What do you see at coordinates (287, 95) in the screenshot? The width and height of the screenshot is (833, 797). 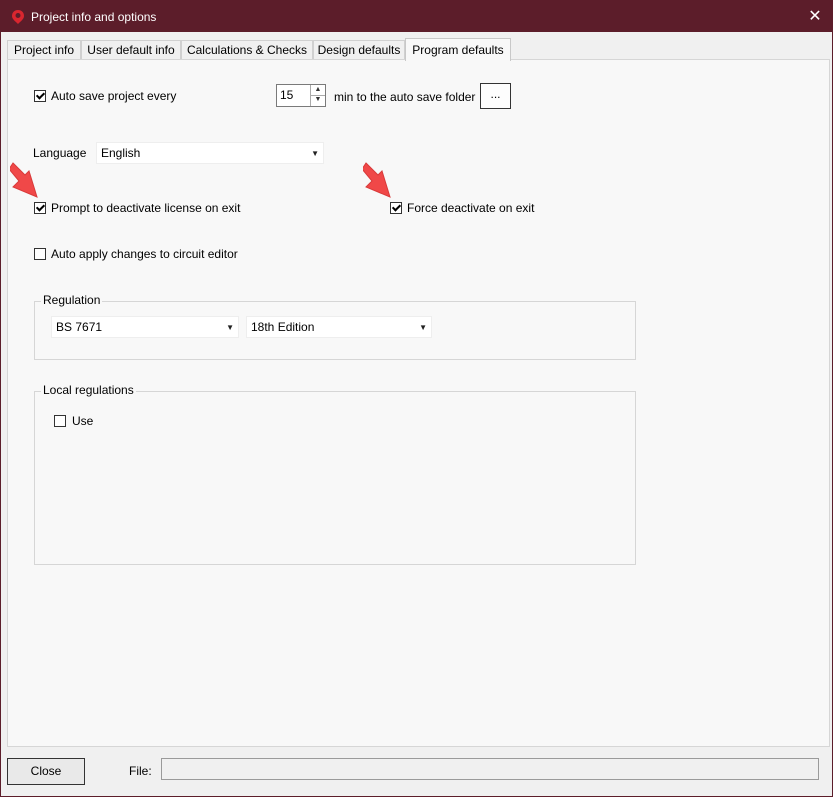 I see `autosave-minutes-value: 15` at bounding box center [287, 95].